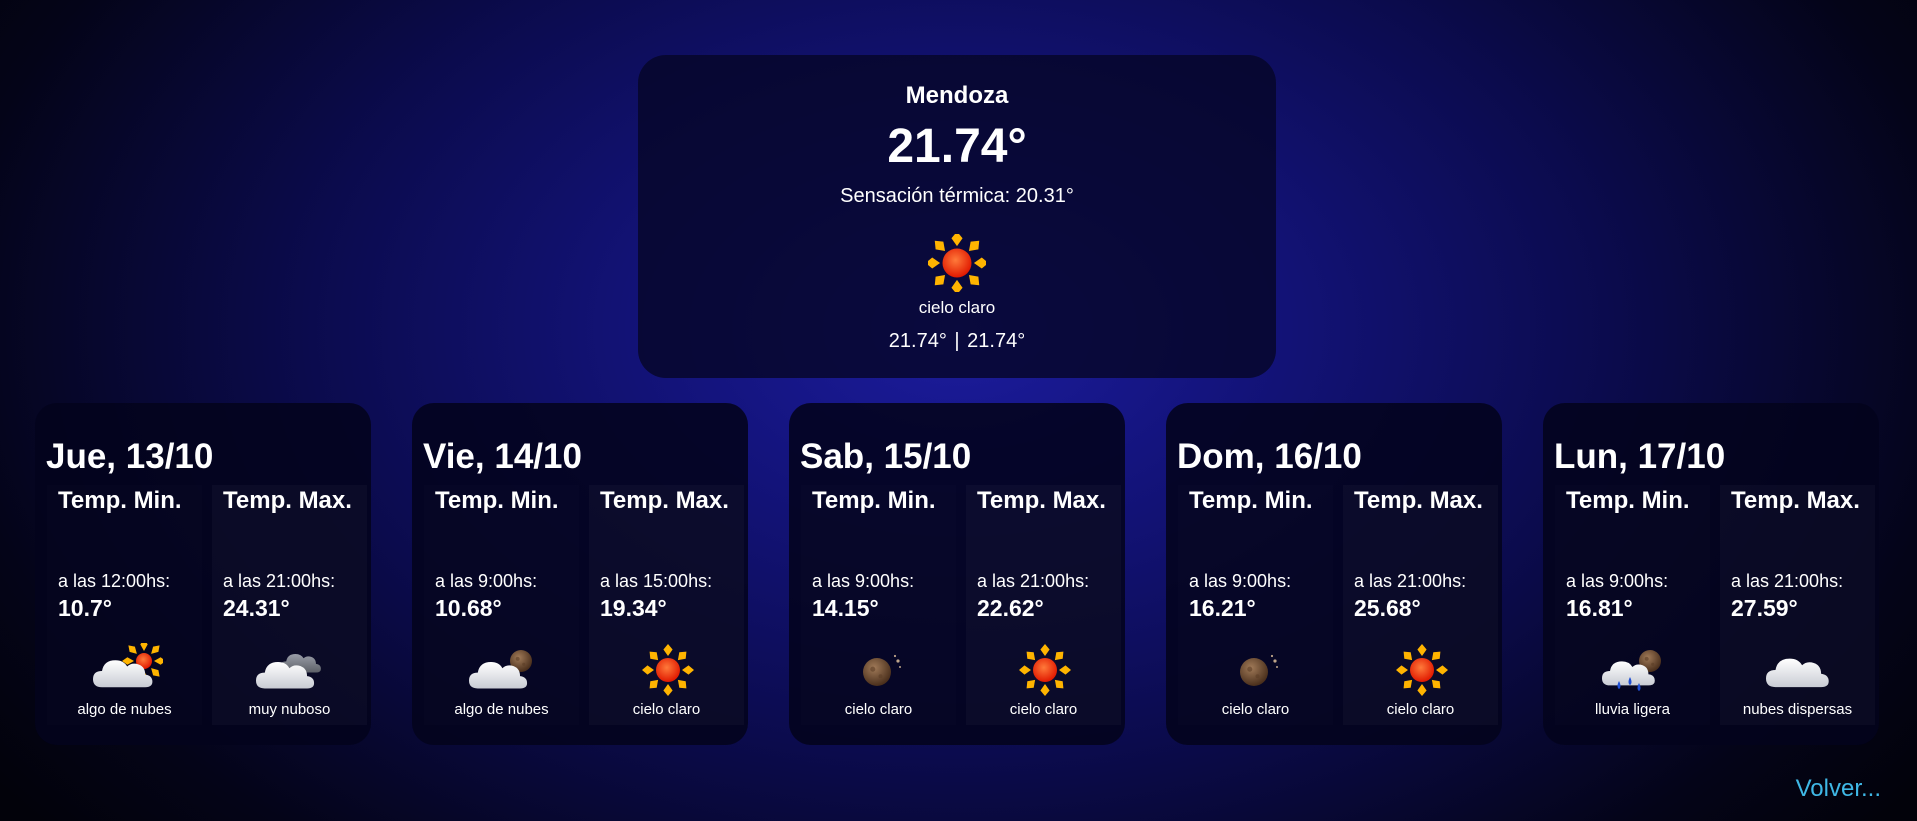  What do you see at coordinates (886, 456) in the screenshot?
I see `day-title: Sab, 15/10` at bounding box center [886, 456].